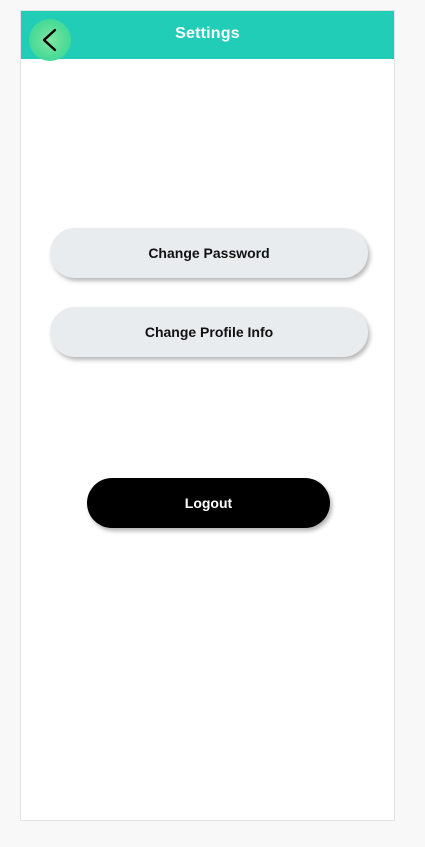 The height and width of the screenshot is (847, 425). I want to click on change-password-button: Change Password, so click(209, 253).